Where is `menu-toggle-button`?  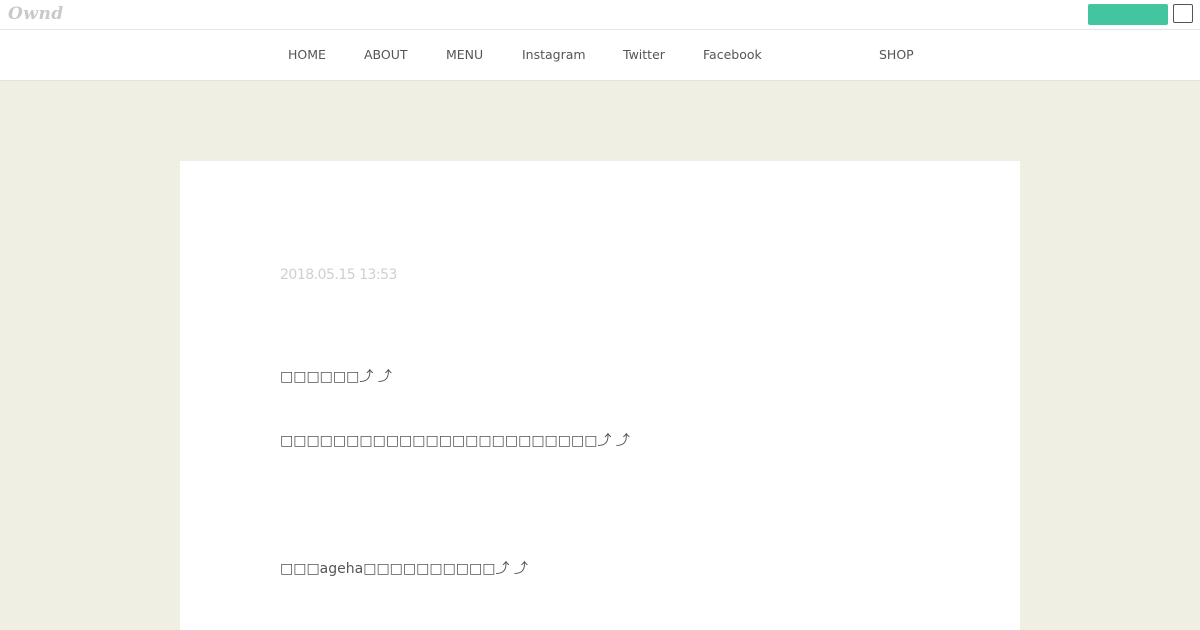
menu-toggle-button is located at coordinates (1183, 13).